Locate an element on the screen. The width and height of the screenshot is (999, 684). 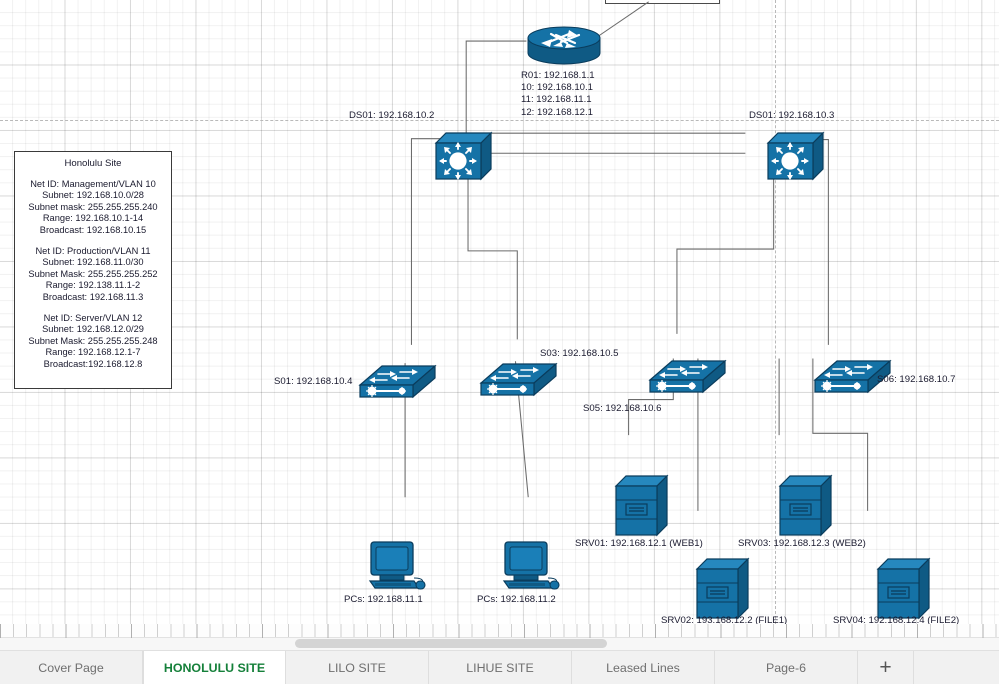
tab-cover-page: Cover Page is located at coordinates (71, 667).